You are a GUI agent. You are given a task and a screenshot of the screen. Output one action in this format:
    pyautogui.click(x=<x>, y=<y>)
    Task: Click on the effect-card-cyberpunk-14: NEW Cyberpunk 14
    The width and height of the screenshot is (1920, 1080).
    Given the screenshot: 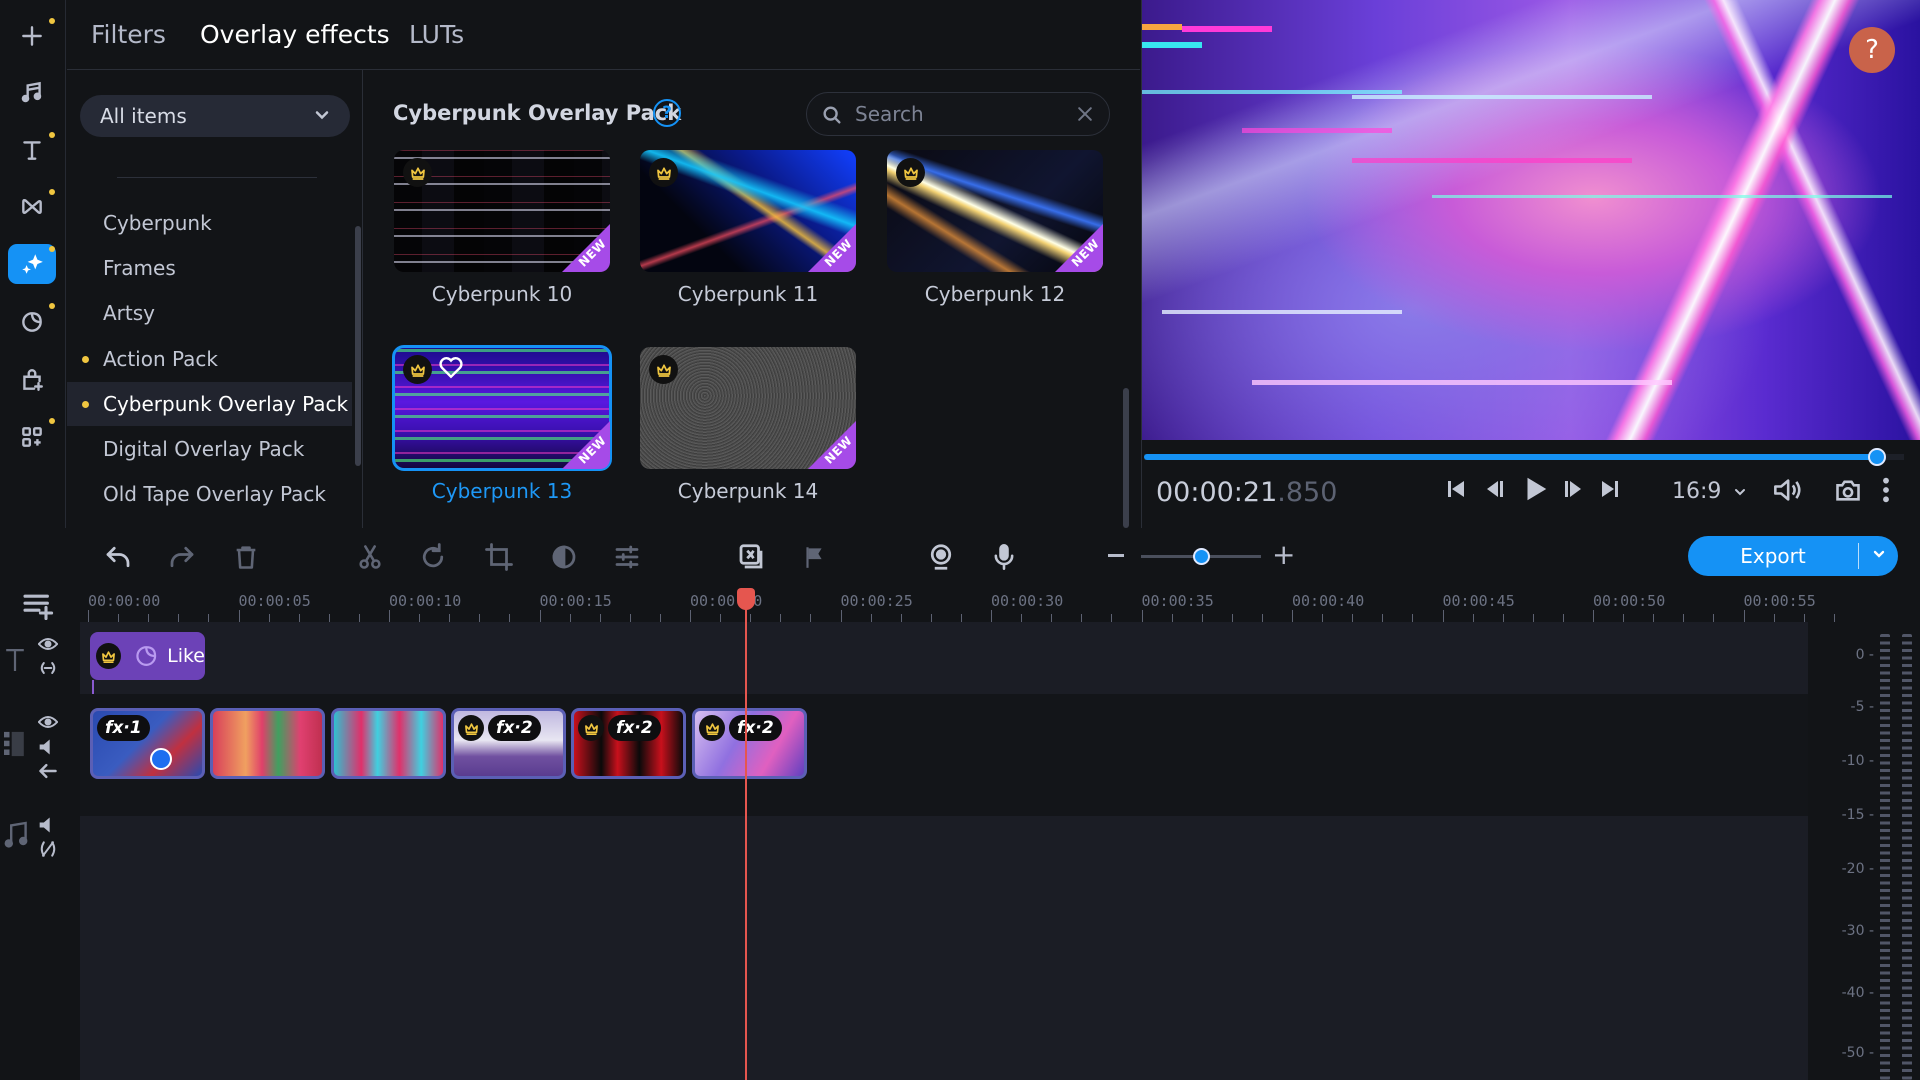 What is the action you would take?
    pyautogui.click(x=748, y=425)
    